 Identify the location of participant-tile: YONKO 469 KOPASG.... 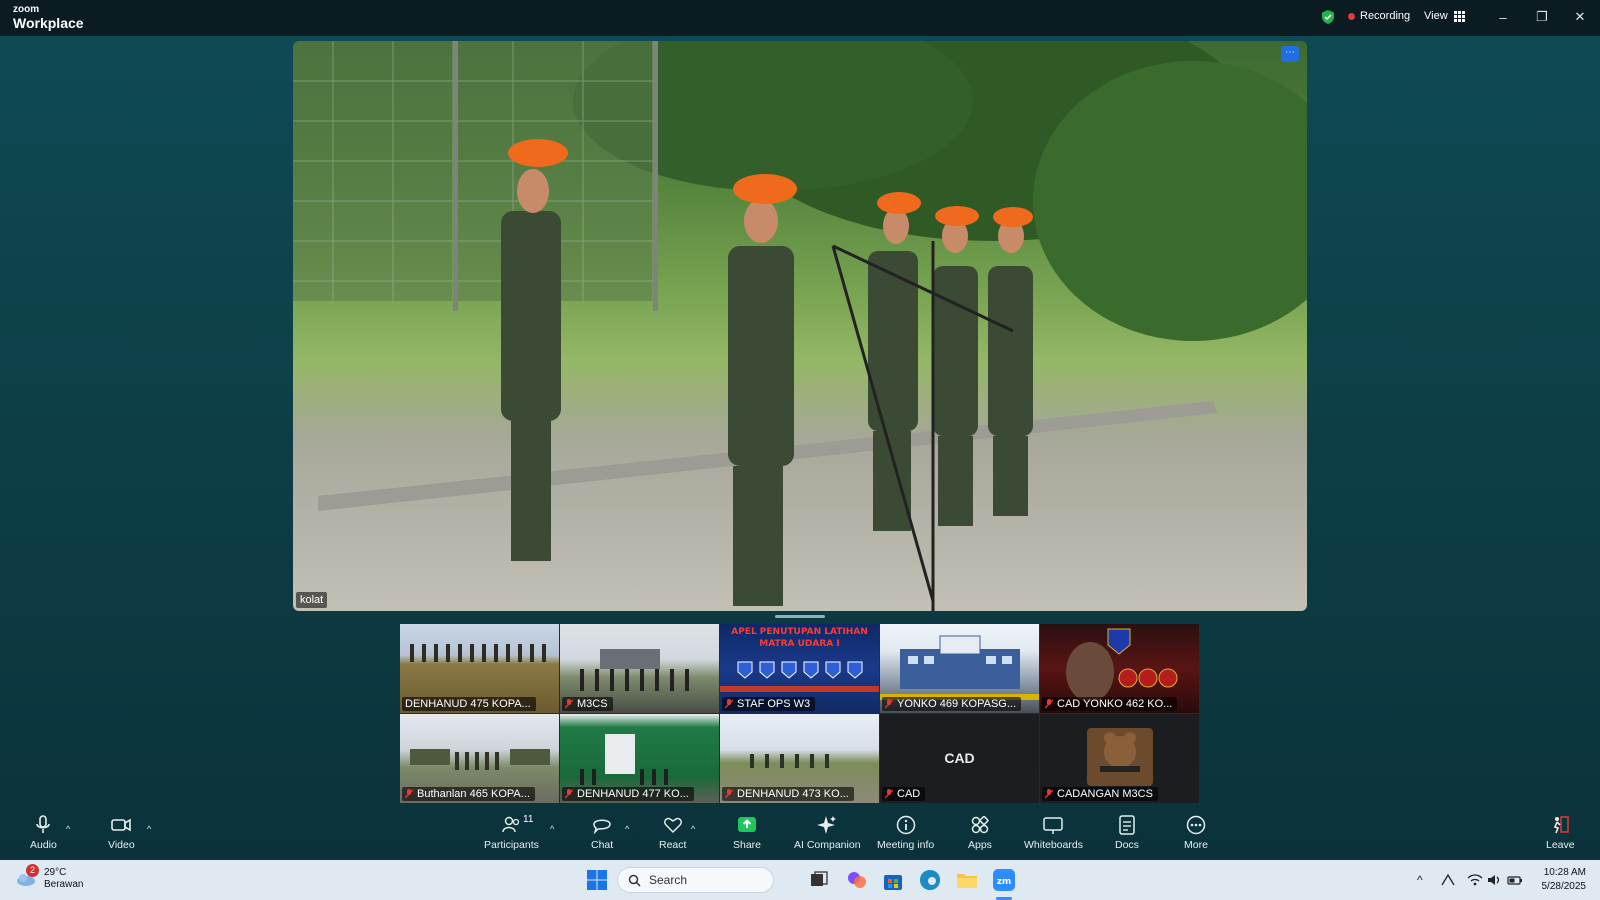
(959, 668).